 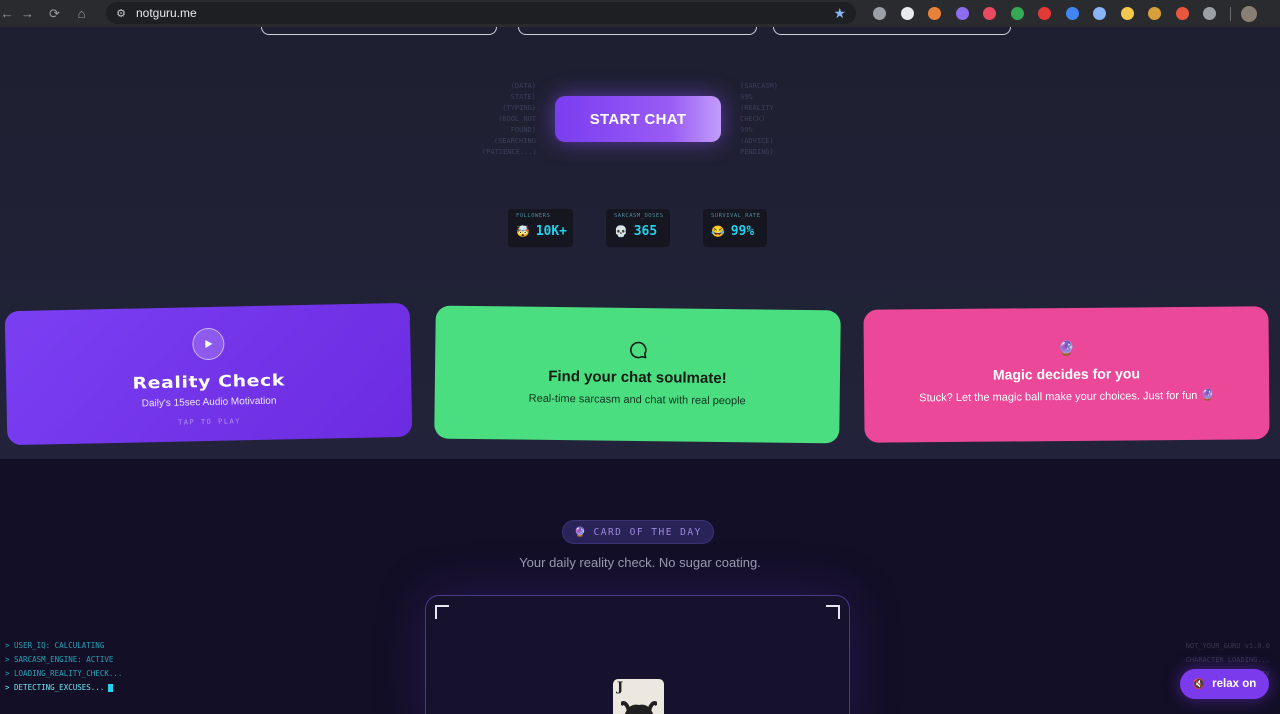 What do you see at coordinates (718, 232) in the screenshot?
I see `laughing-icon: 😂` at bounding box center [718, 232].